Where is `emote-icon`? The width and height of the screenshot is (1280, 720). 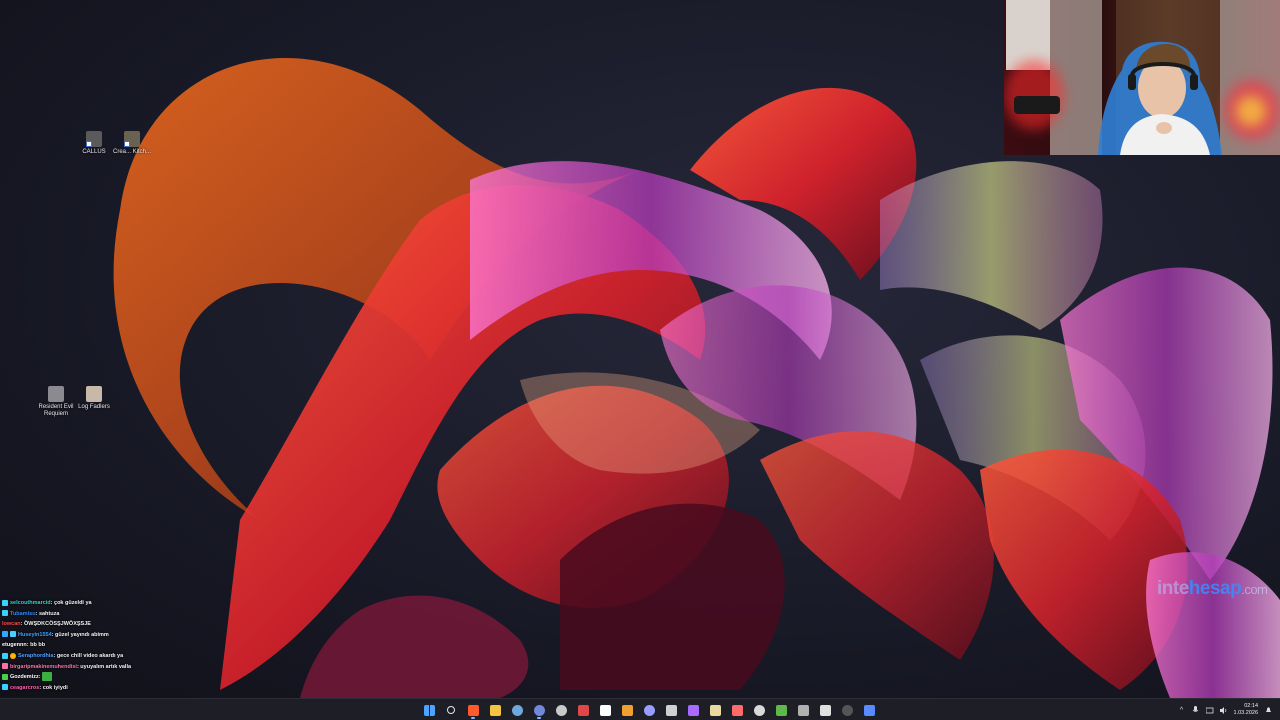
emote-icon is located at coordinates (47, 677).